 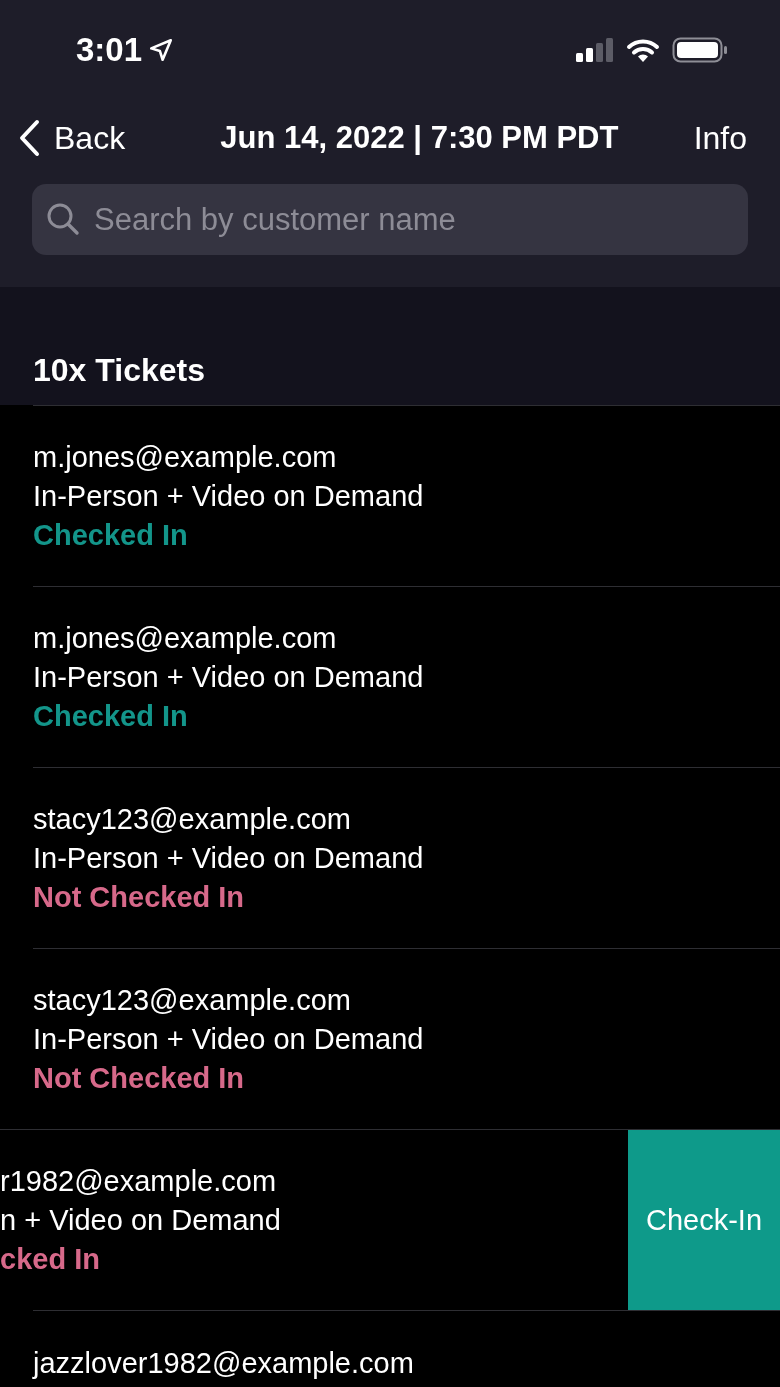 What do you see at coordinates (139, 1181) in the screenshot?
I see `customer-email: r1982@example.com` at bounding box center [139, 1181].